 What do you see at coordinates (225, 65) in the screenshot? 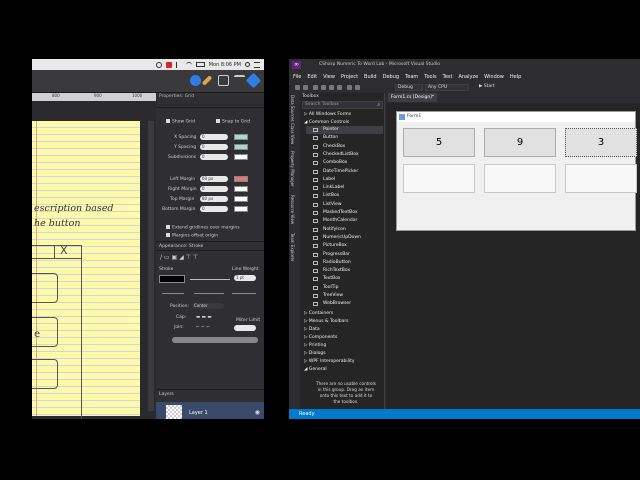
I see `menubar-clock: Mon 8:06 PM` at bounding box center [225, 65].